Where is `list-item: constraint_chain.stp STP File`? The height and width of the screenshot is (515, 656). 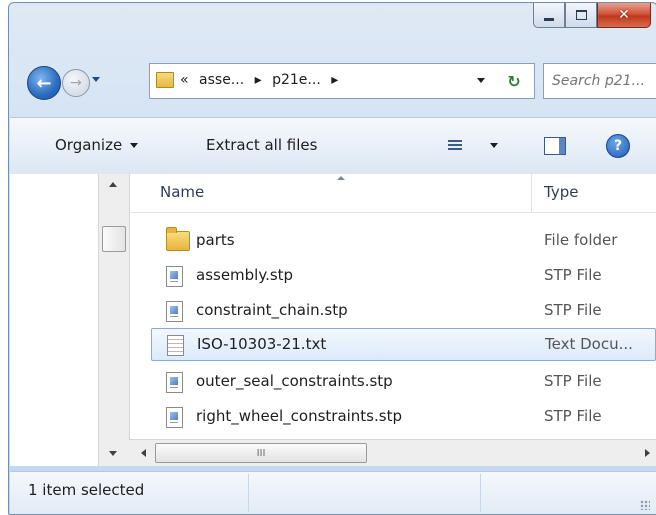 list-item: constraint_chain.stp STP File is located at coordinates (393, 310).